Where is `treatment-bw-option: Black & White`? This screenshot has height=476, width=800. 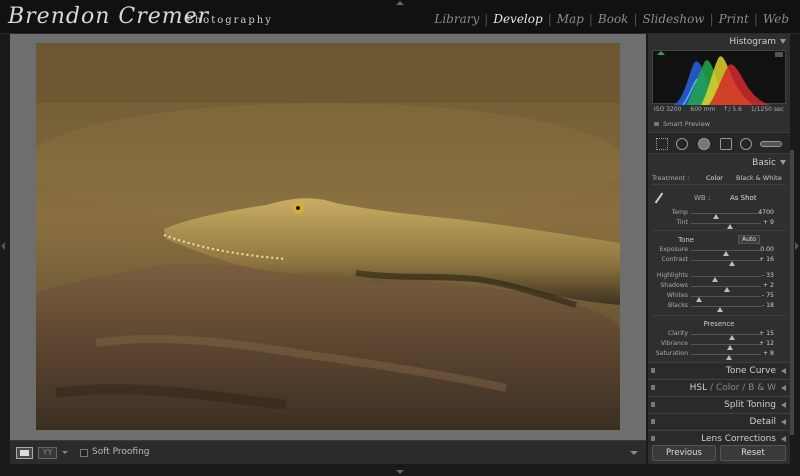
treatment-bw-option: Black & White is located at coordinates (759, 178).